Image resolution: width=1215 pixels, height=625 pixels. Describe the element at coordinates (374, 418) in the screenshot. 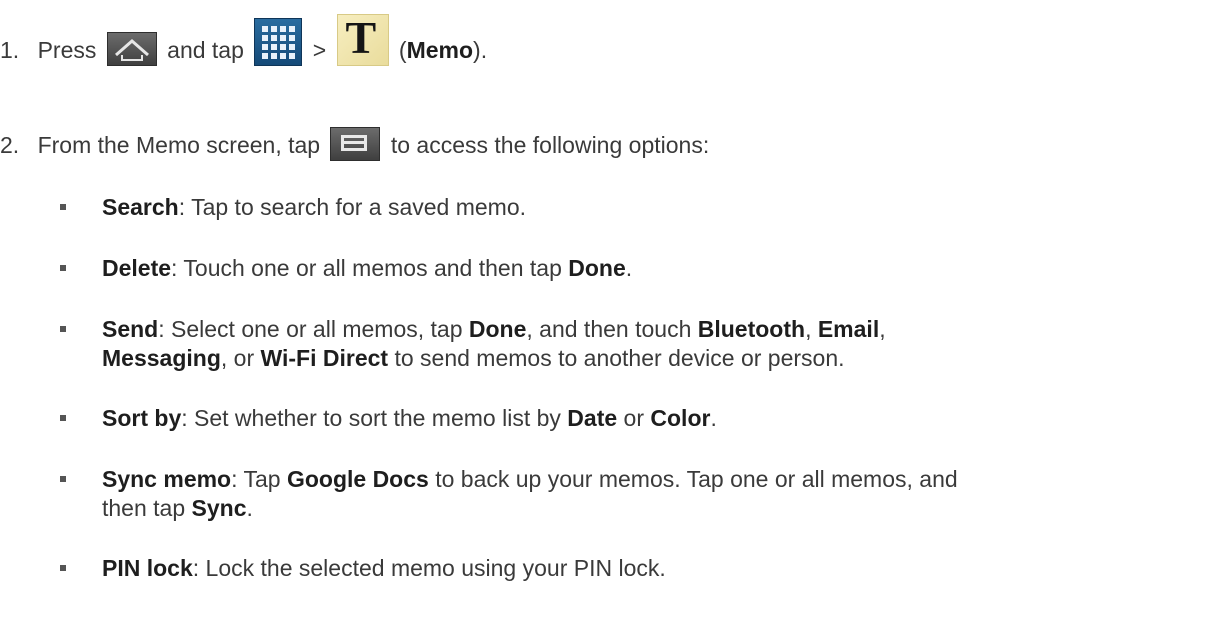

I see `option-sort-text-1: : Set whether to sort the memo list by` at that location.